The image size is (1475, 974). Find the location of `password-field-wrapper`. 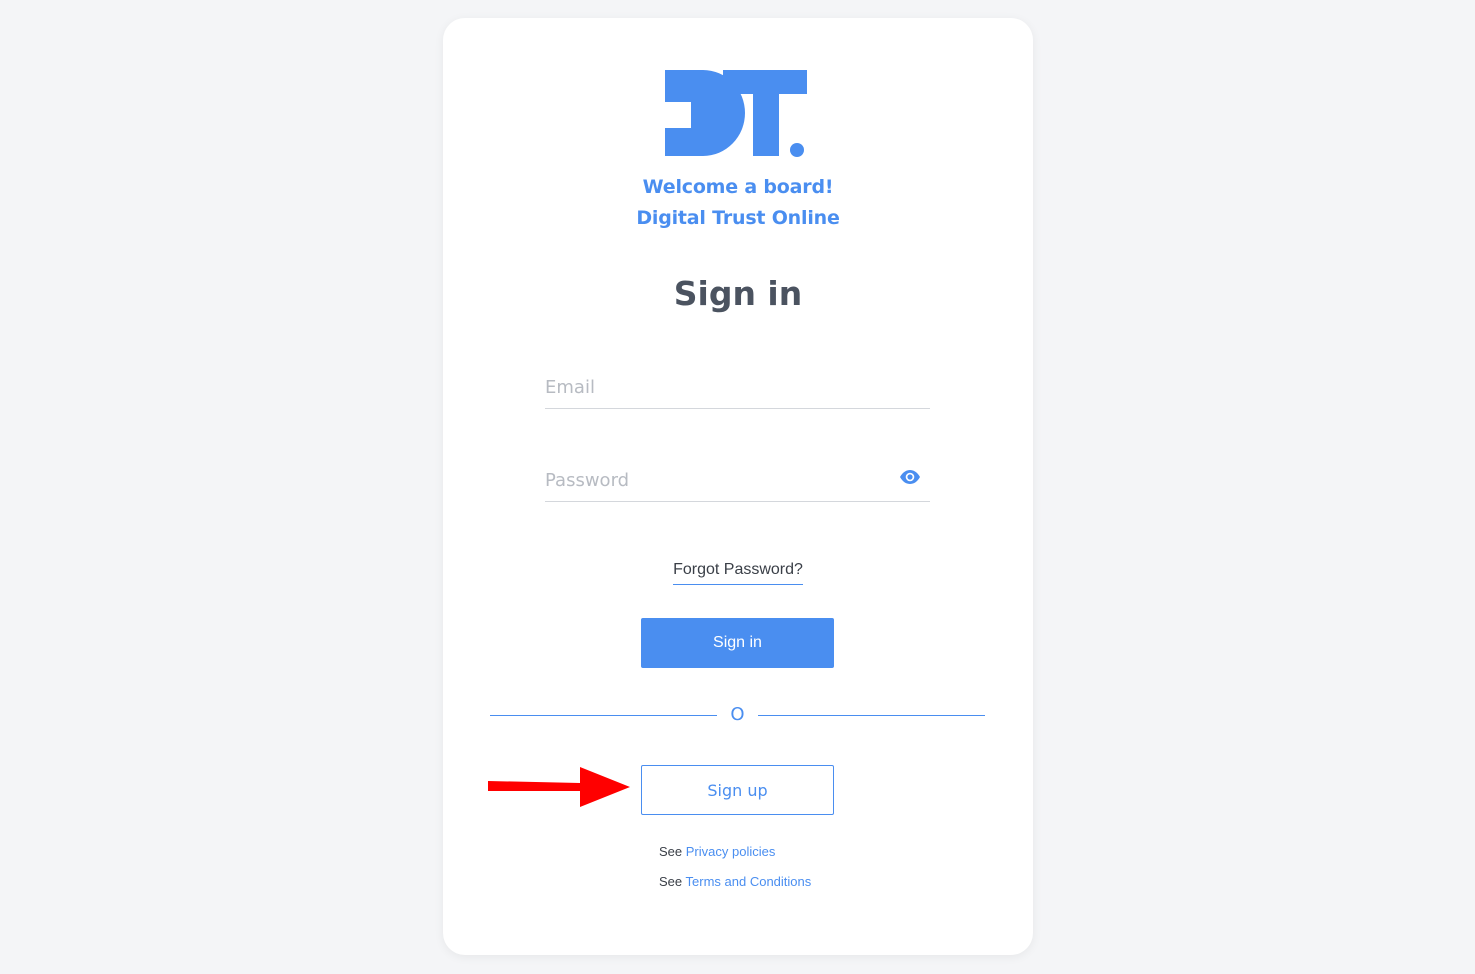

password-field-wrapper is located at coordinates (737, 481).